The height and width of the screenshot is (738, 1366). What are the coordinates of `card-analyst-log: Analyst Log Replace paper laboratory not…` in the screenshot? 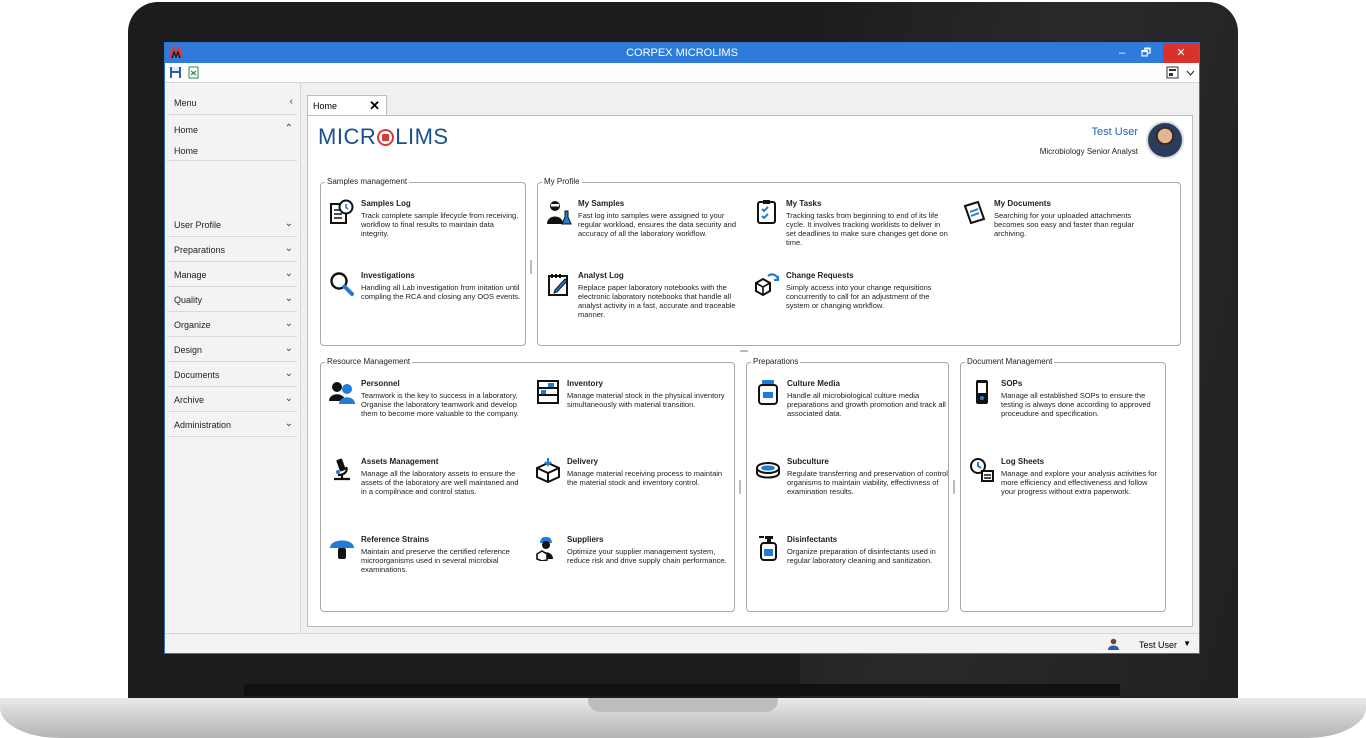 It's located at (646, 301).